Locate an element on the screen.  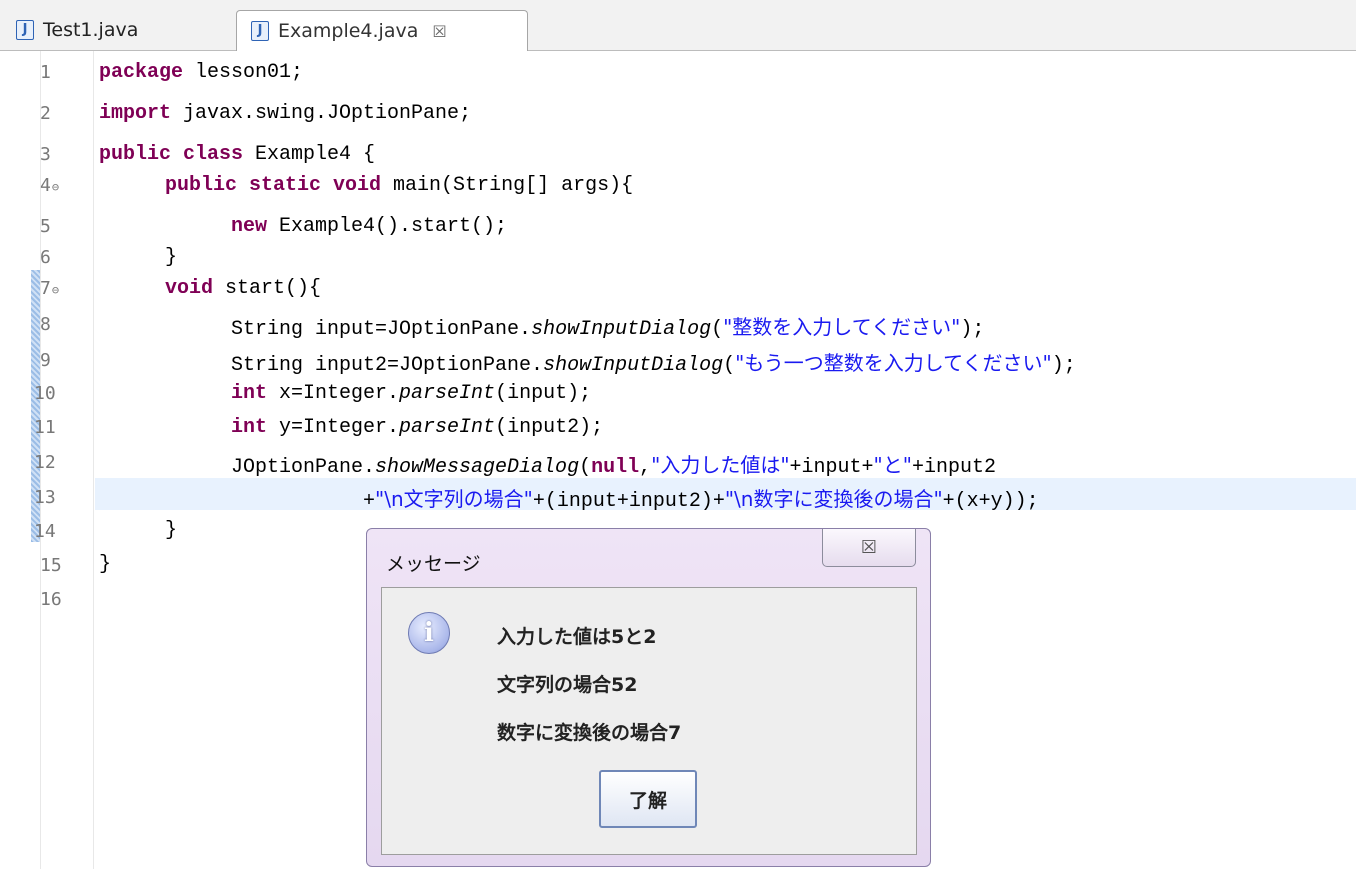
line-number: 14 is located at coordinates (45, 531).